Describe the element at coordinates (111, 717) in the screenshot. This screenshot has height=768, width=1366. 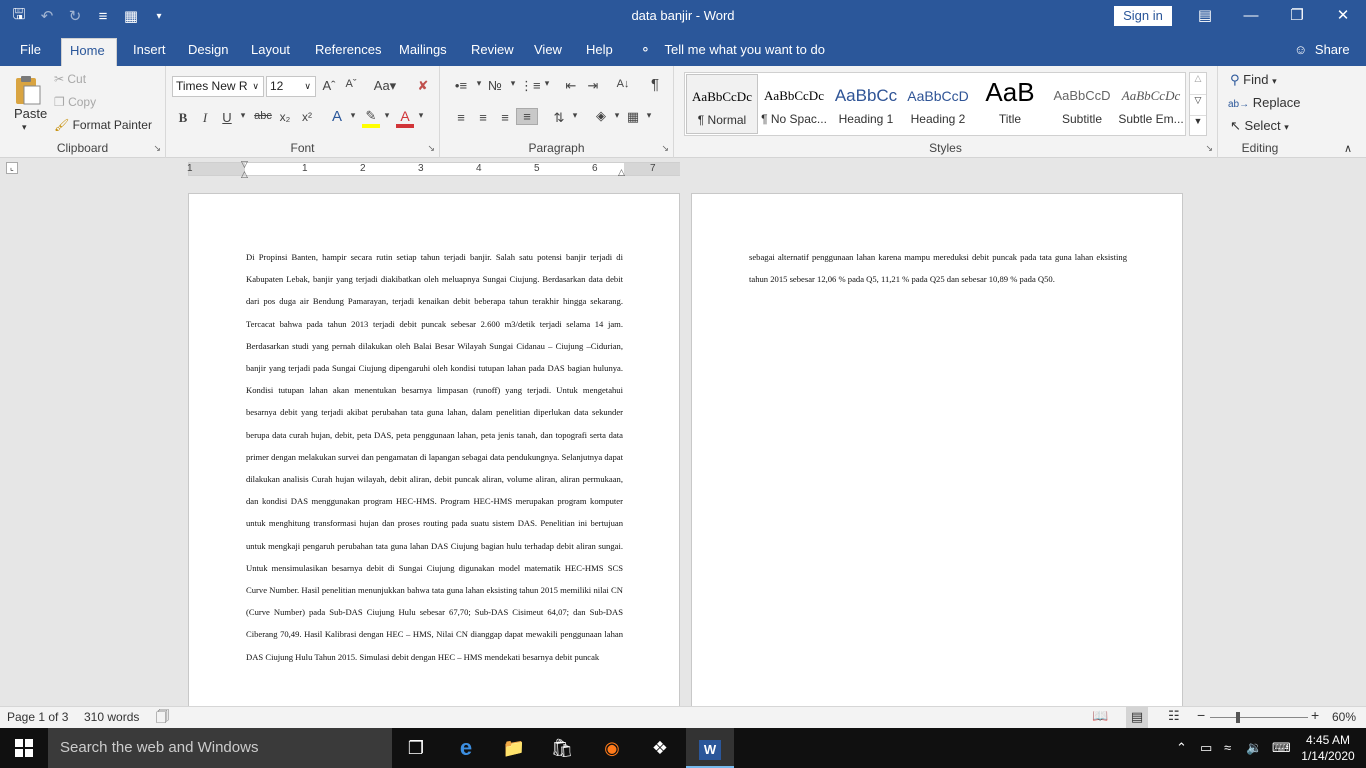
I see `word-count: 310 words` at that location.